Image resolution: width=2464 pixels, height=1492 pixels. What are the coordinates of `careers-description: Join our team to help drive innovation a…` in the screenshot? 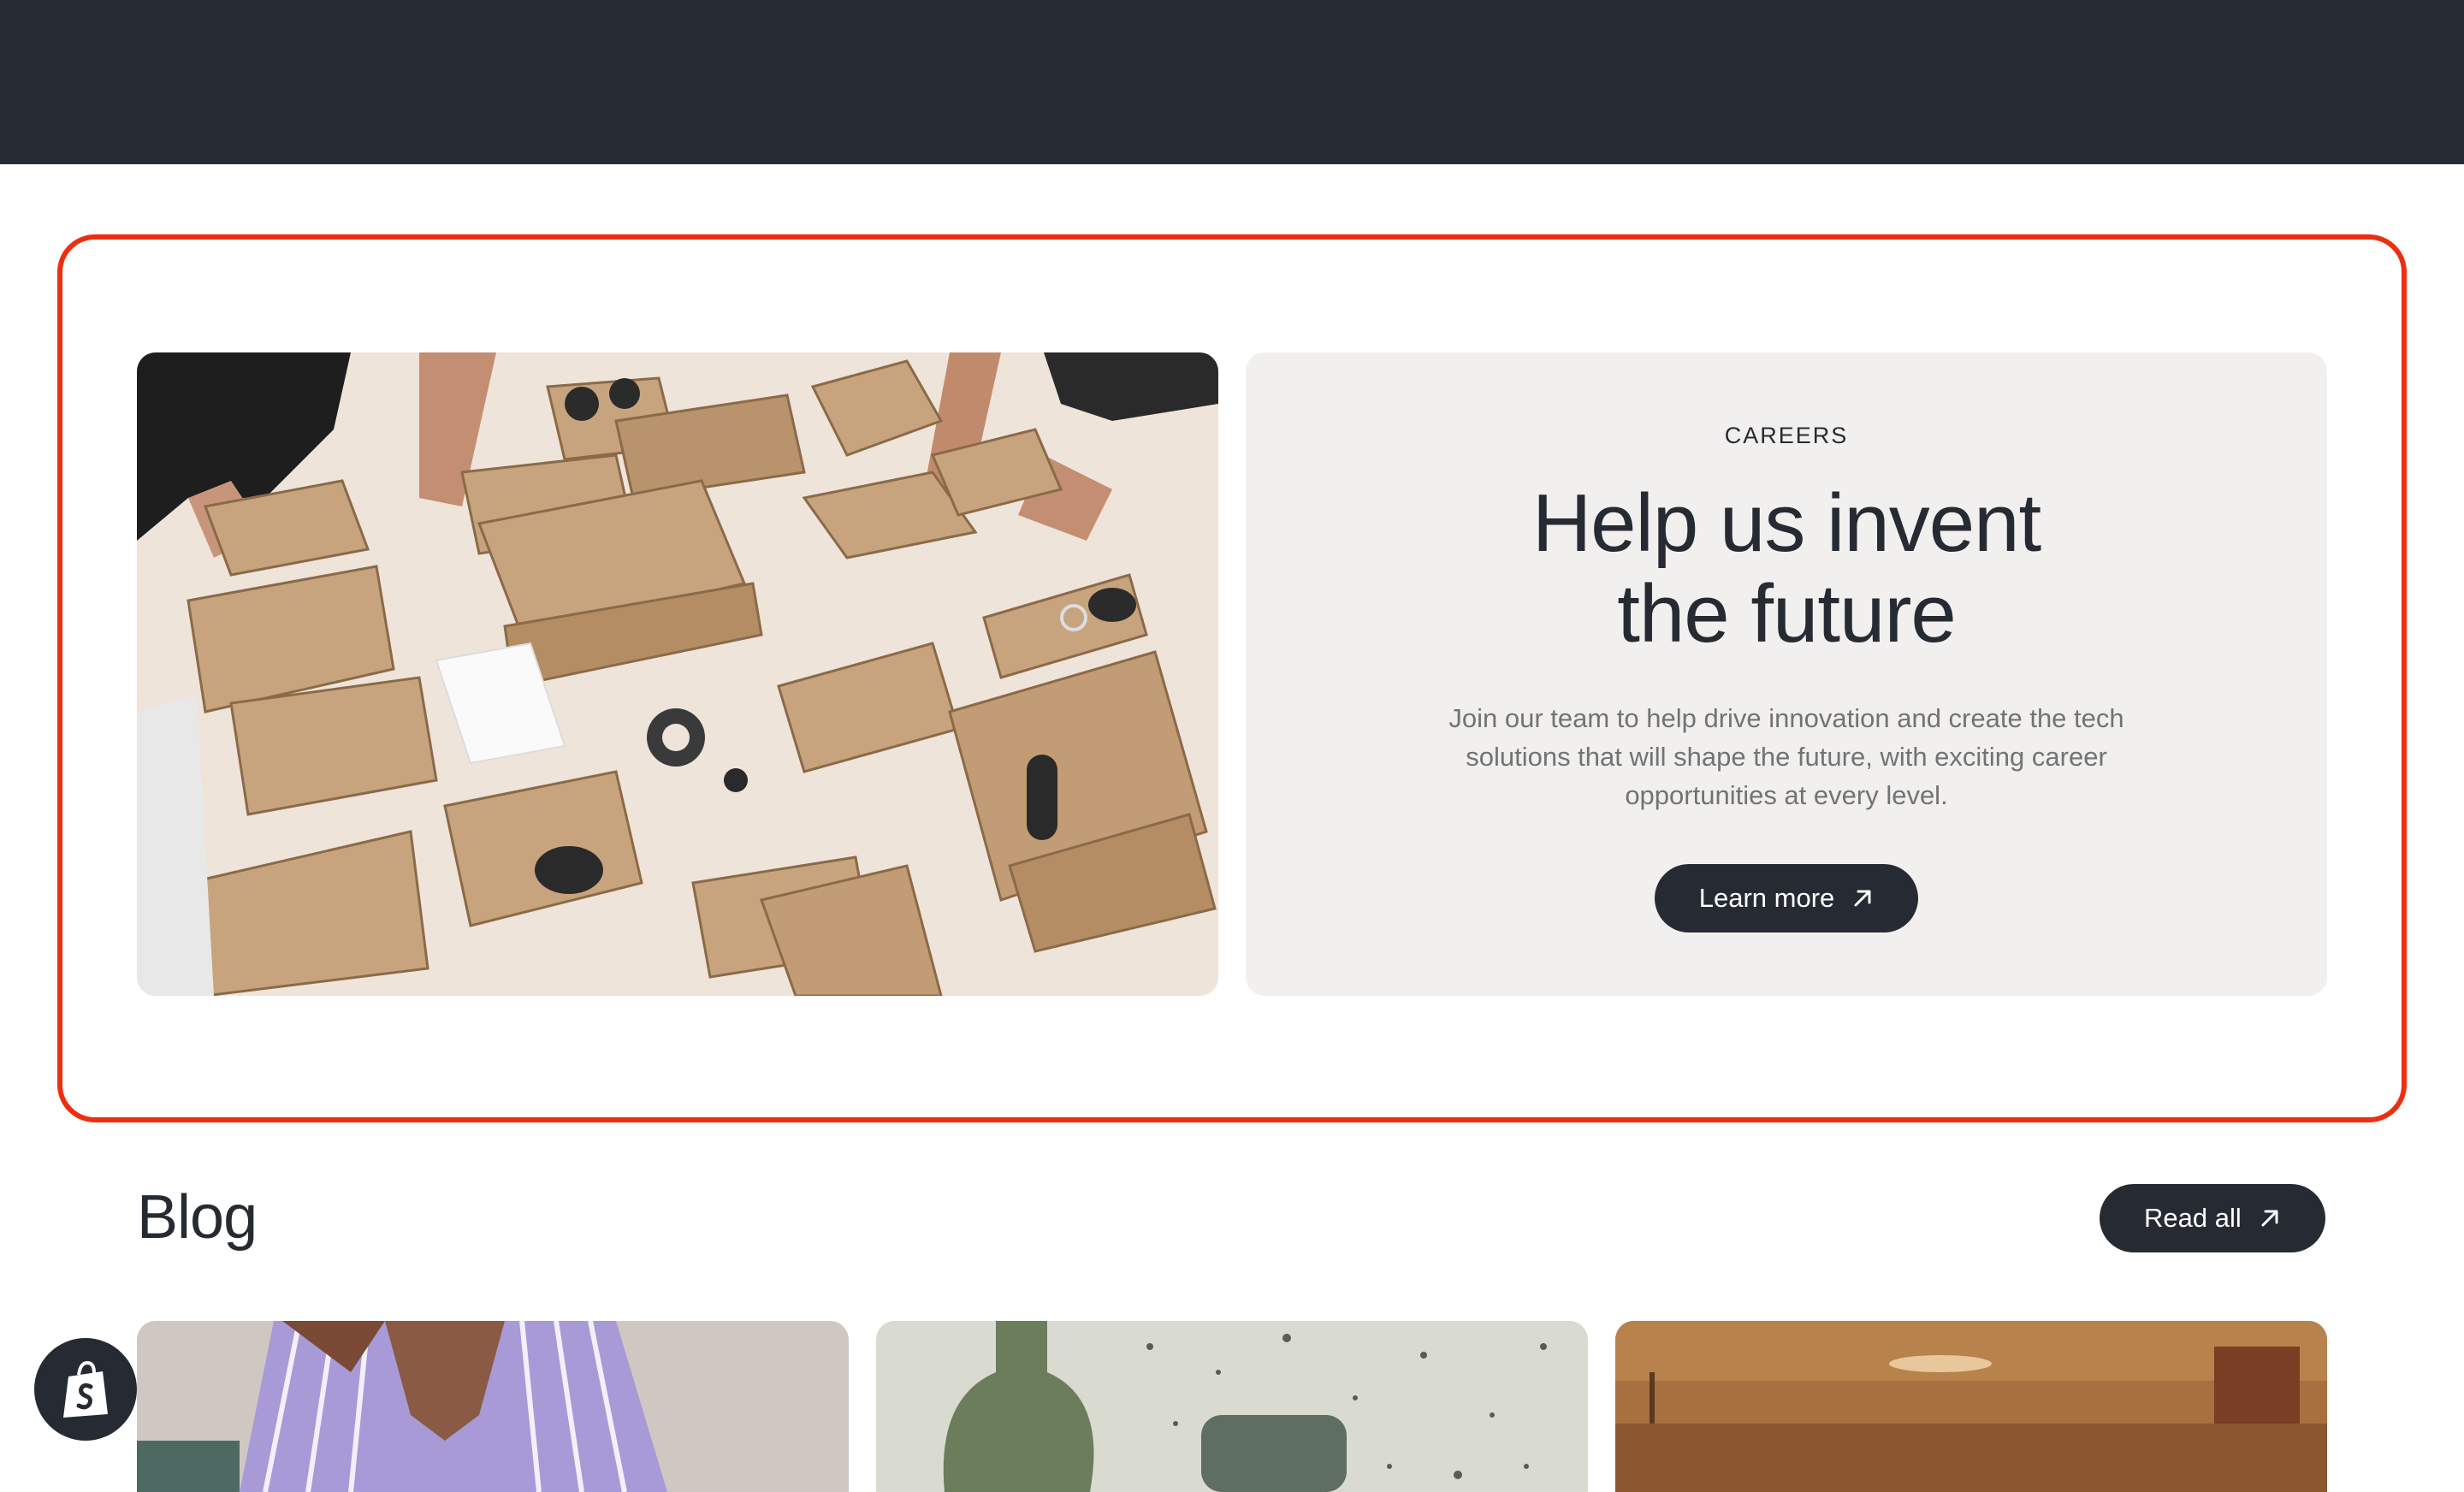 It's located at (1786, 756).